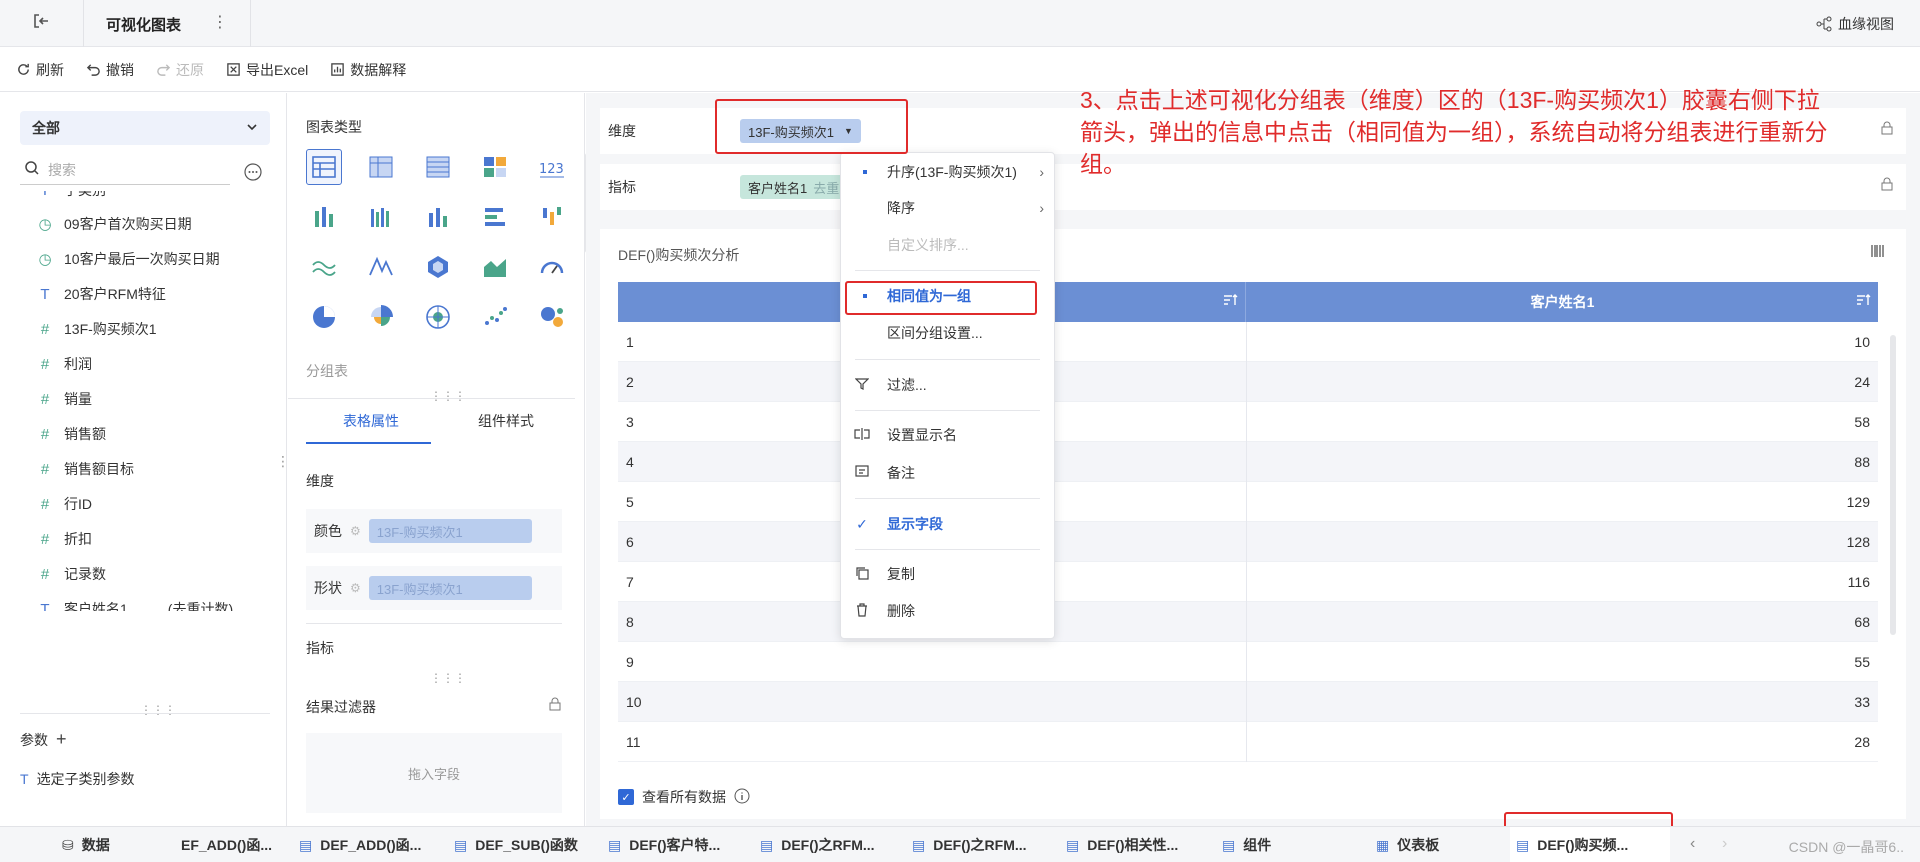 This screenshot has width=1920, height=862. I want to click on color-field-pill: 13F-购买频次1, so click(450, 531).